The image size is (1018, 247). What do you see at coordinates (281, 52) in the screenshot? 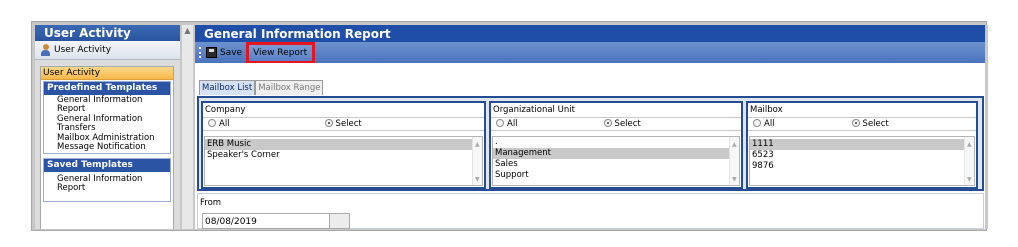
I see `view-report-button: View Report` at bounding box center [281, 52].